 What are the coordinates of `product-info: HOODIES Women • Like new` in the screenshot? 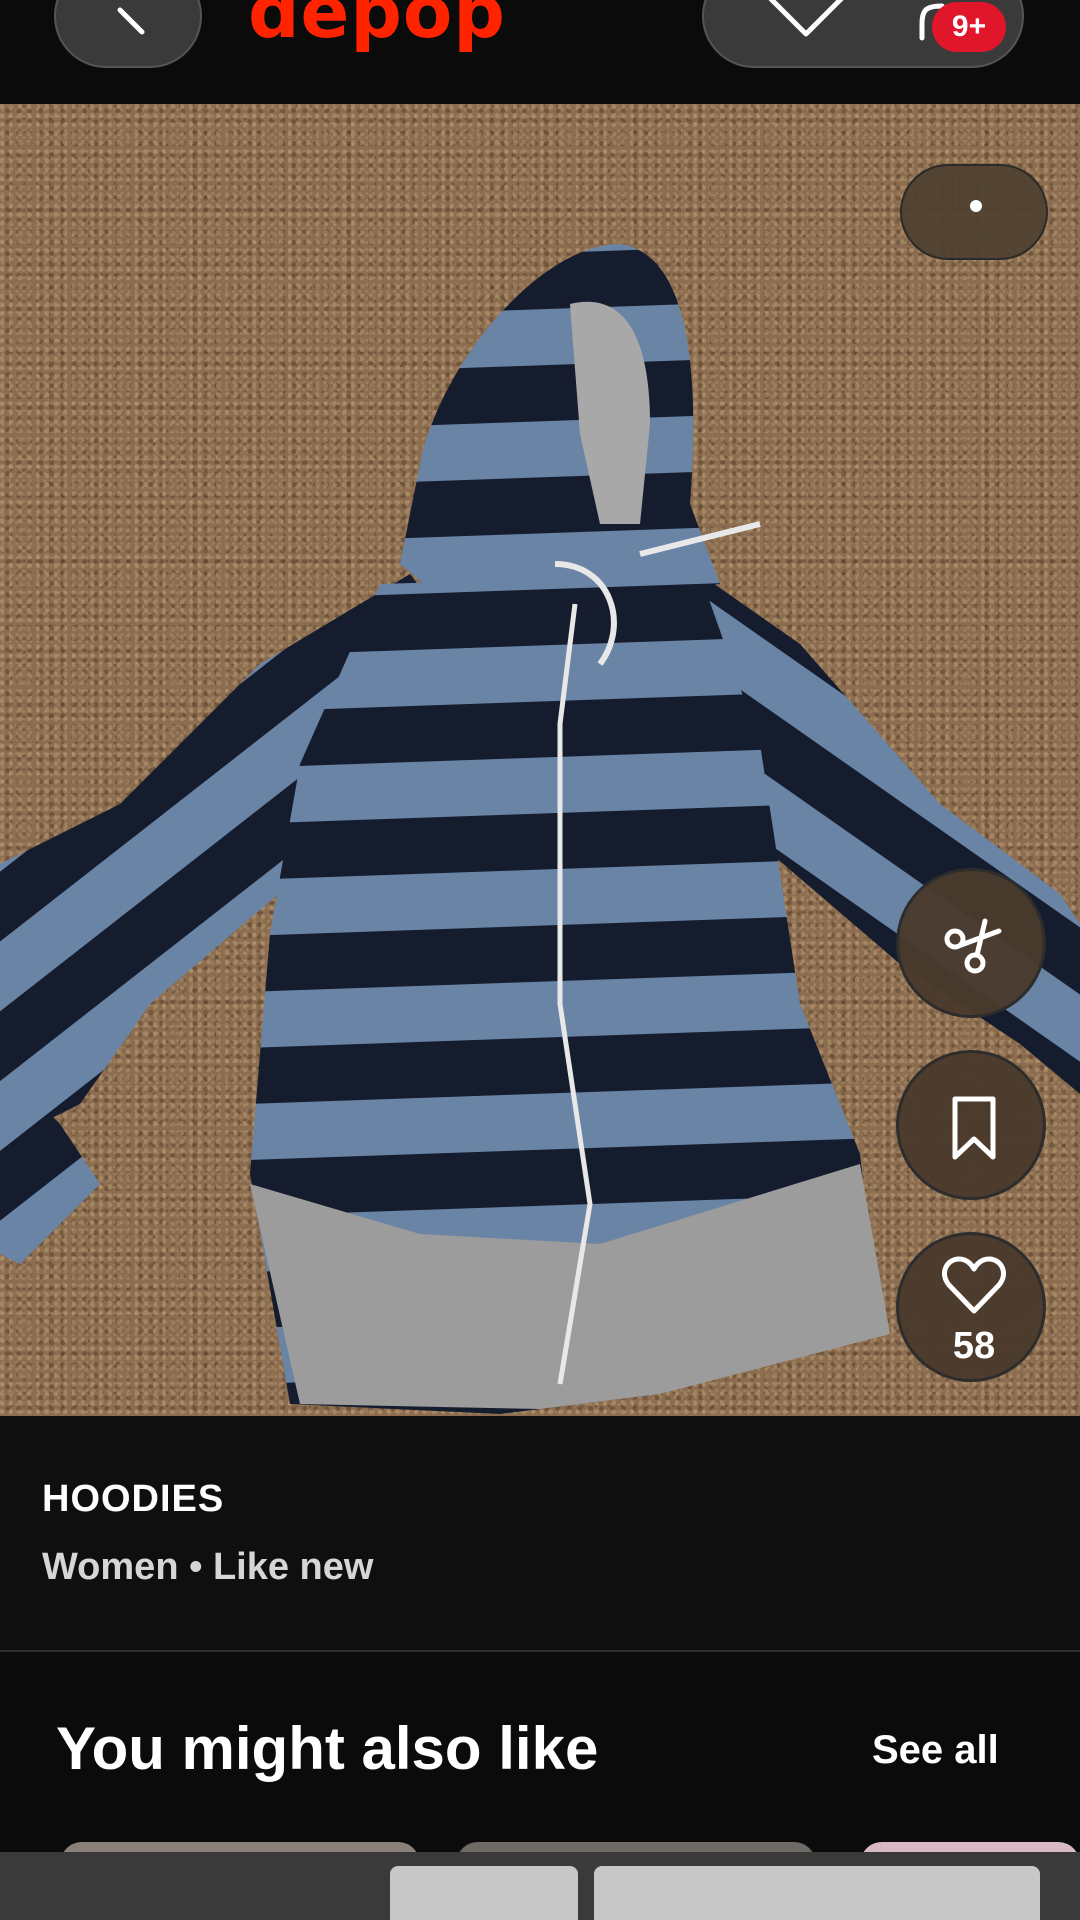 It's located at (540, 1533).